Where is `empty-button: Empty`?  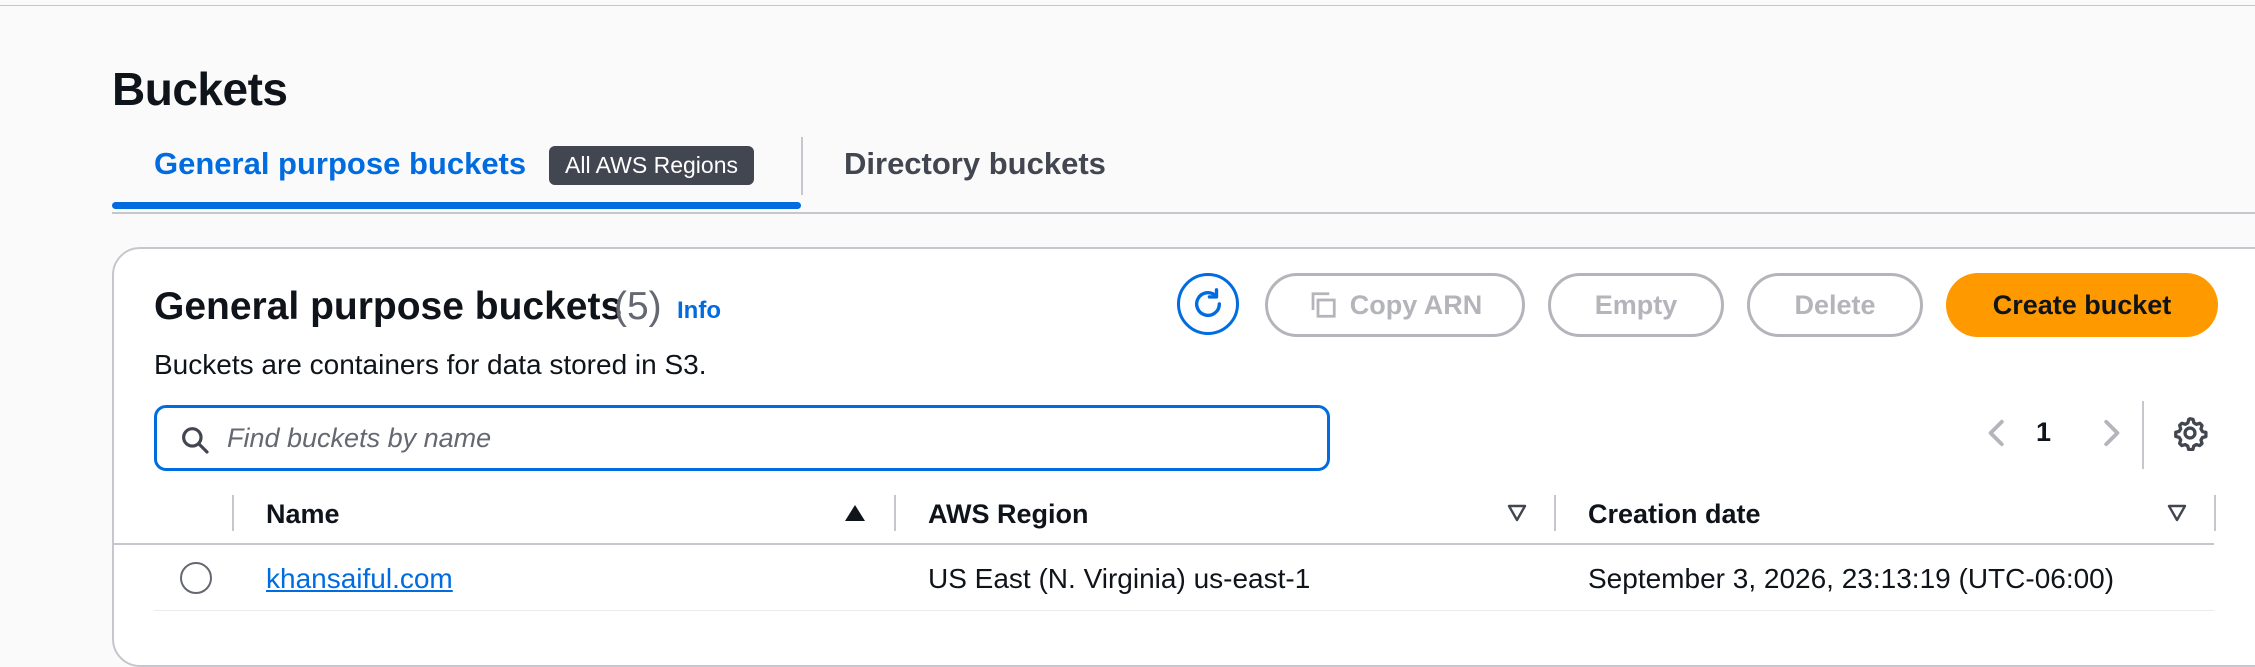
empty-button: Empty is located at coordinates (1636, 305).